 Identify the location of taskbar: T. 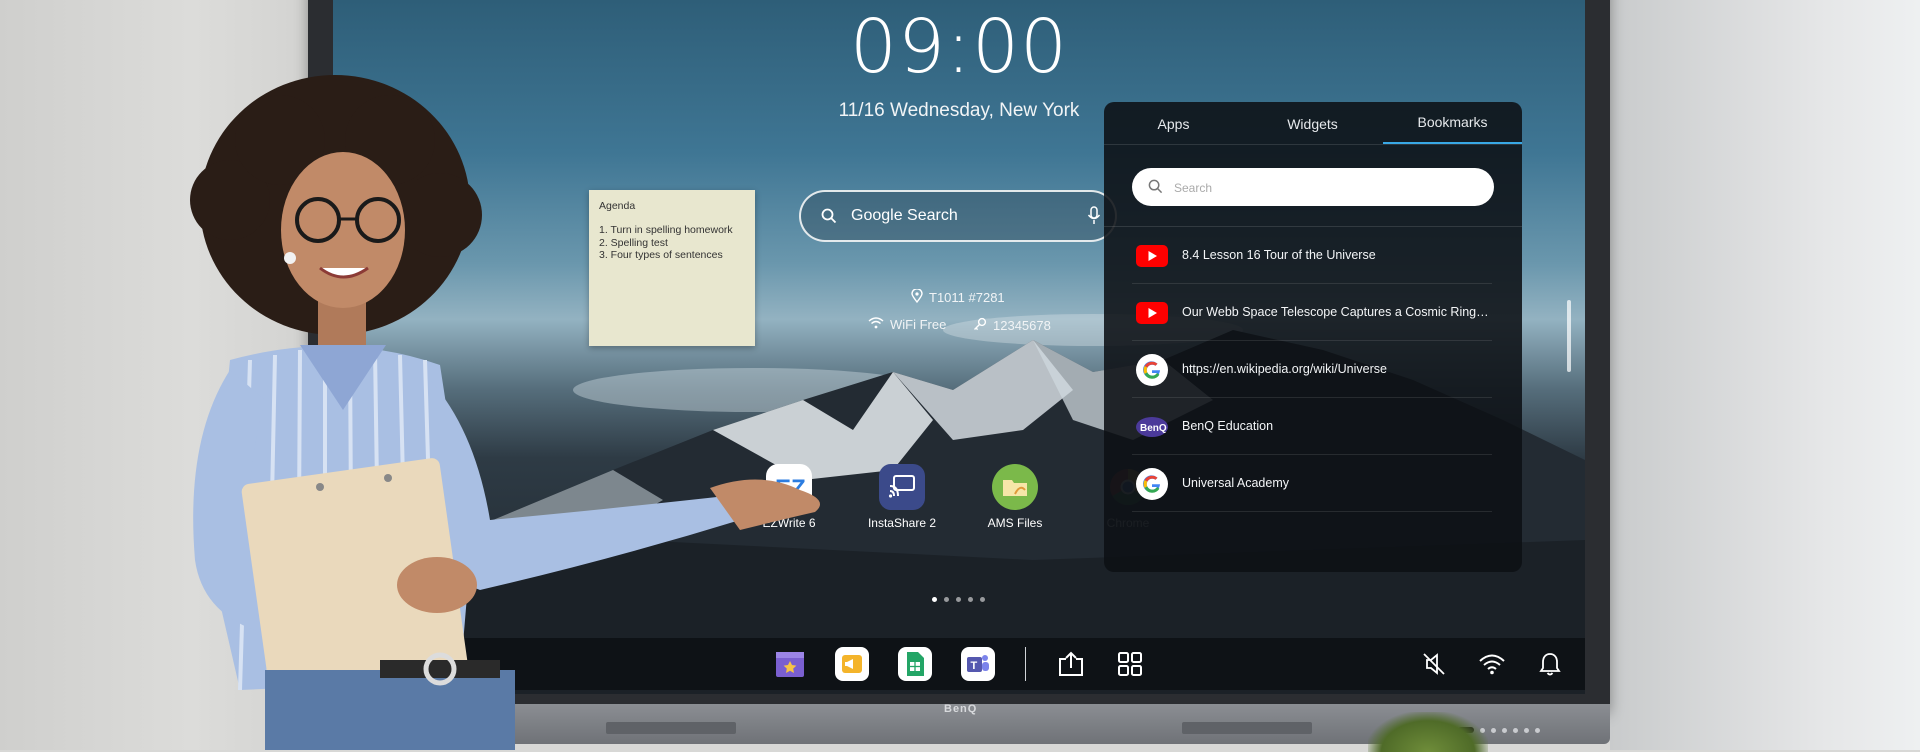
(959, 664).